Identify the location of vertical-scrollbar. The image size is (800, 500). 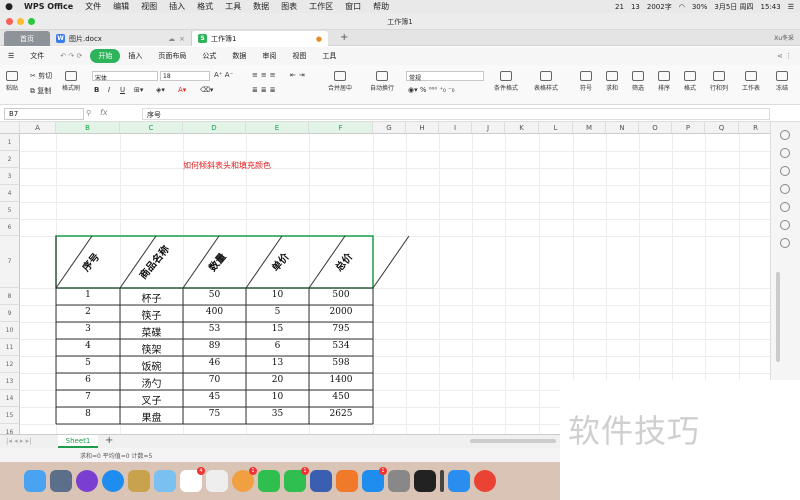
(778, 317).